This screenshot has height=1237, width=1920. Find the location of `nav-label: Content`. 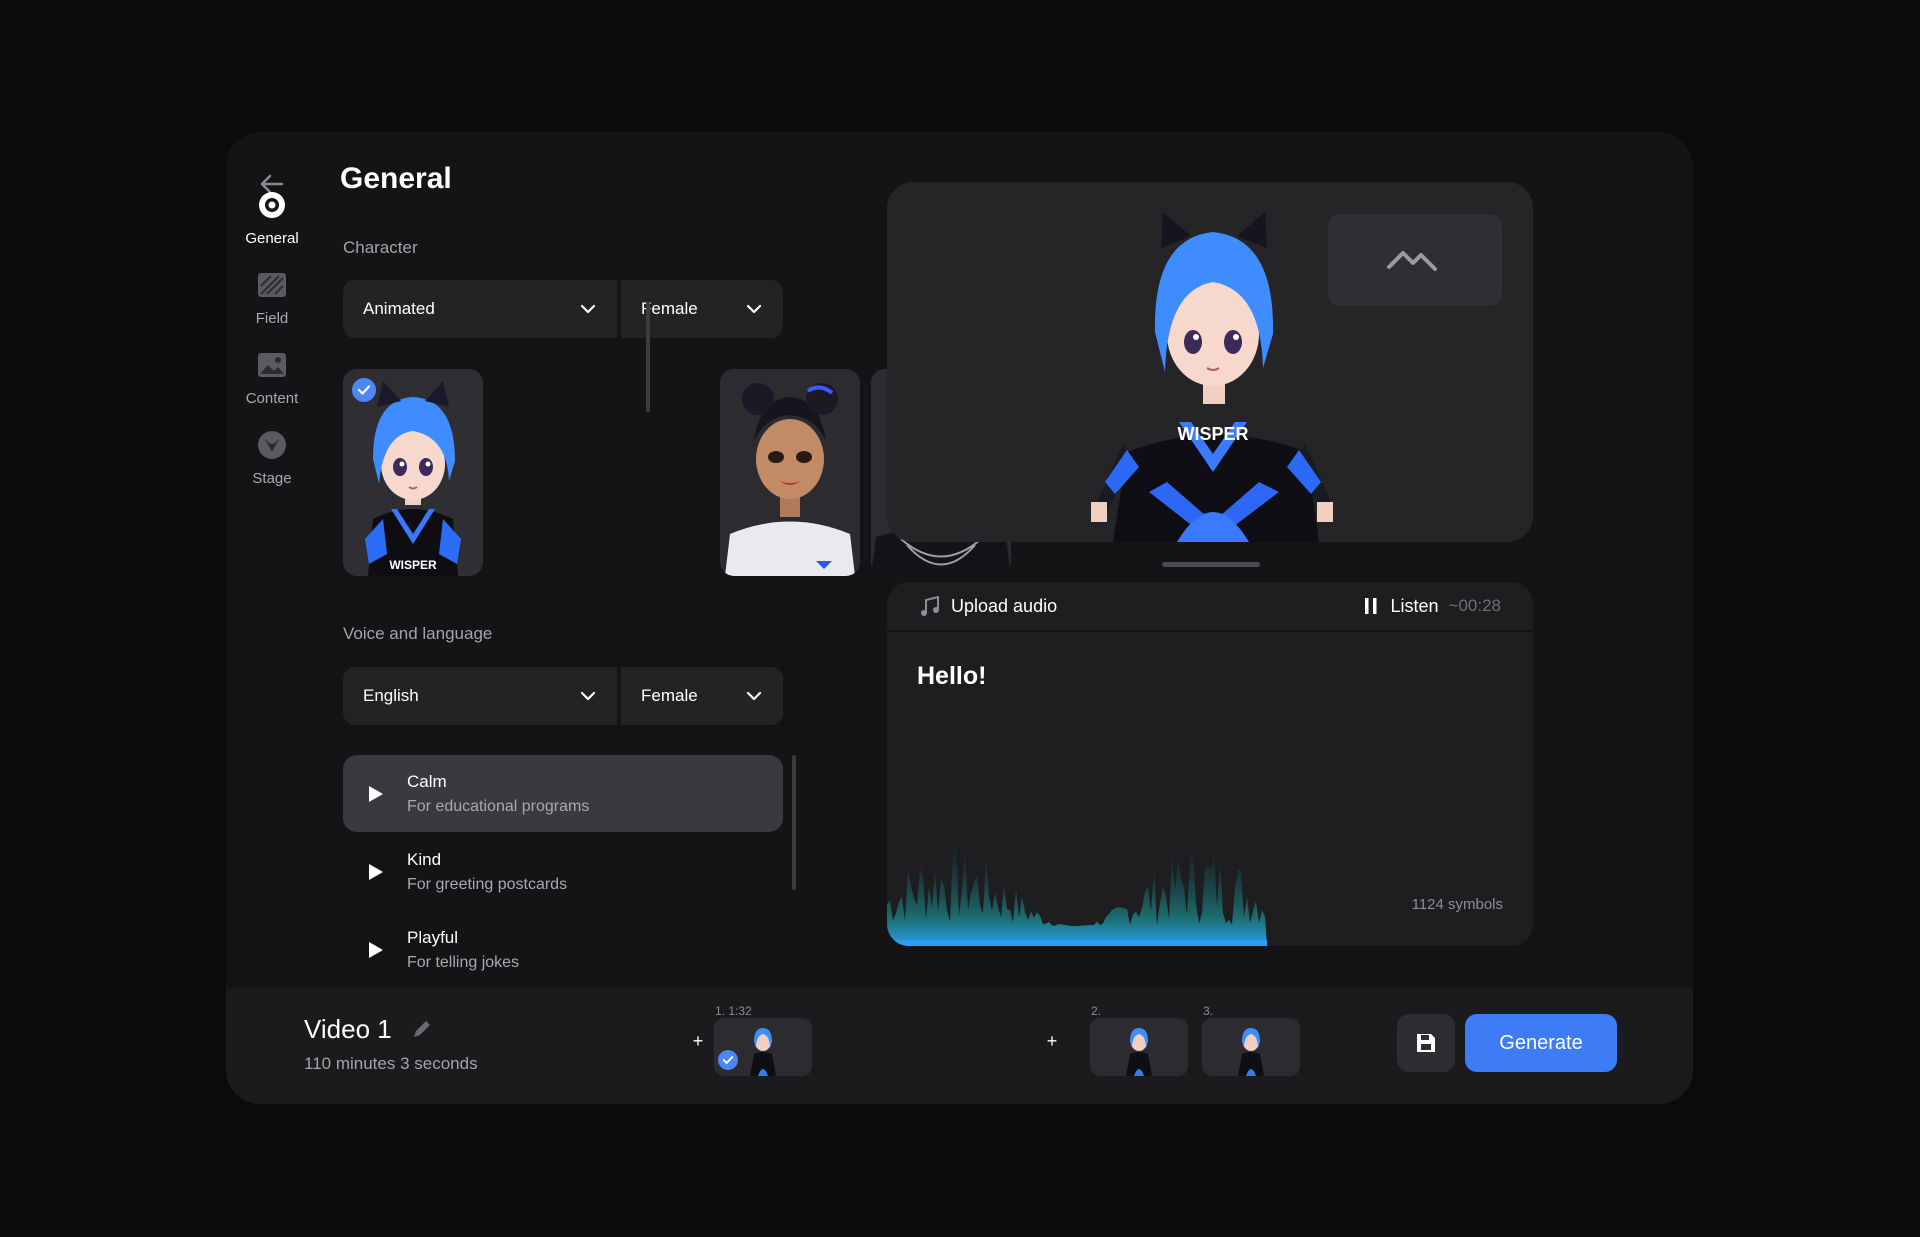

nav-label: Content is located at coordinates (272, 398).